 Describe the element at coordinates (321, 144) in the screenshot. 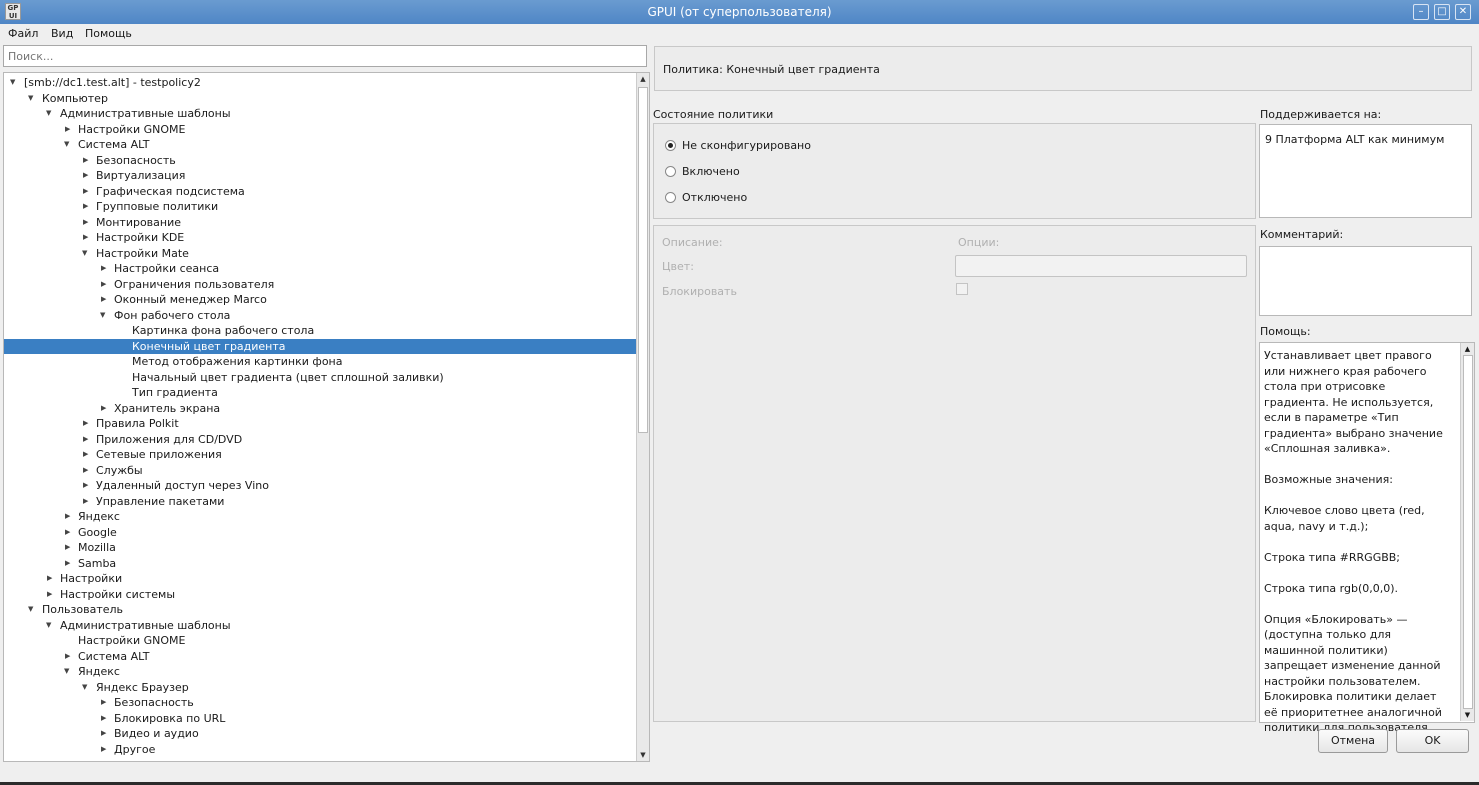

I see `tree-item: ▼ Система ALT` at that location.